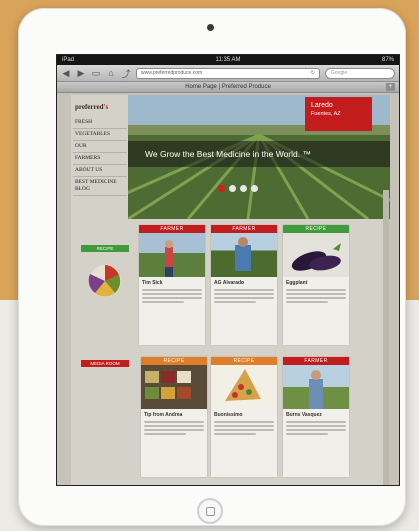 This screenshot has height=531, width=419. Describe the element at coordinates (386, 337) in the screenshot. I see `page-edge` at that location.